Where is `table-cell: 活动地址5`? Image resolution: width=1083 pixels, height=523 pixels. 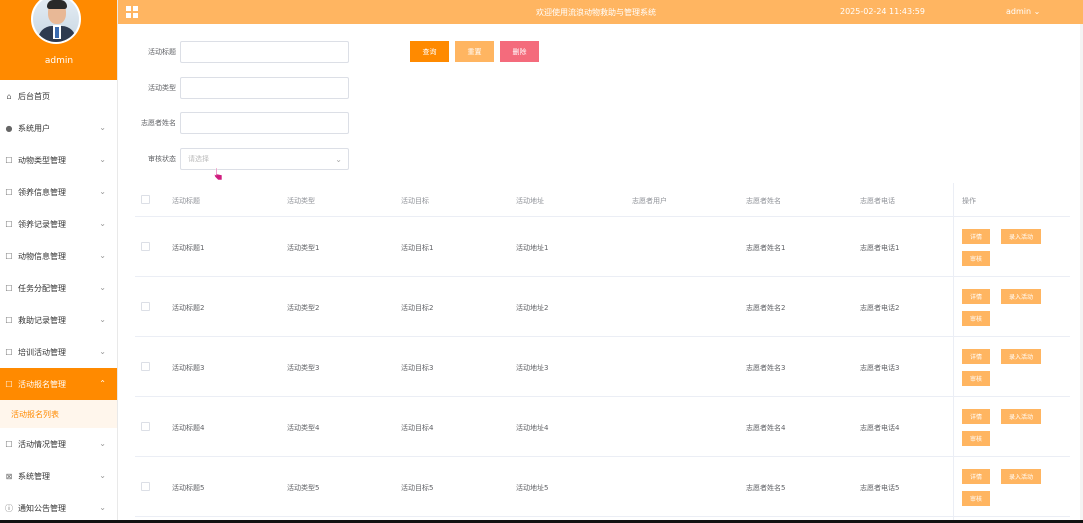
table-cell: 活动地址5 is located at coordinates (532, 488).